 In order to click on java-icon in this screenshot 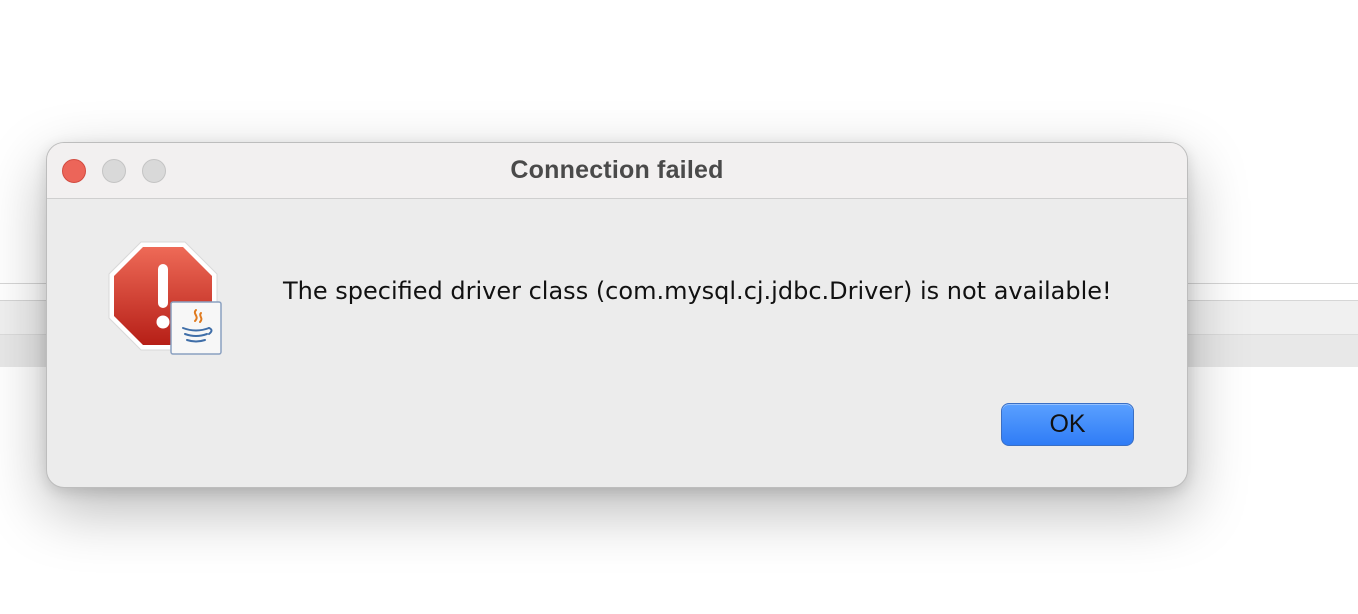, I will do `click(196, 328)`.